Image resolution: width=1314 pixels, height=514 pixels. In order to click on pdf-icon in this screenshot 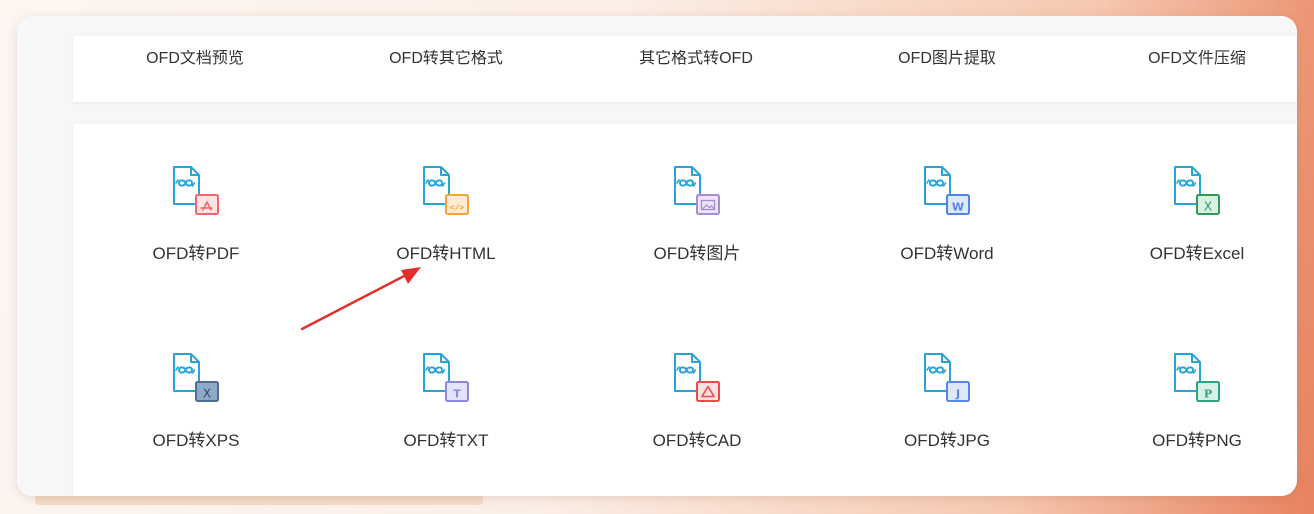, I will do `click(196, 190)`.